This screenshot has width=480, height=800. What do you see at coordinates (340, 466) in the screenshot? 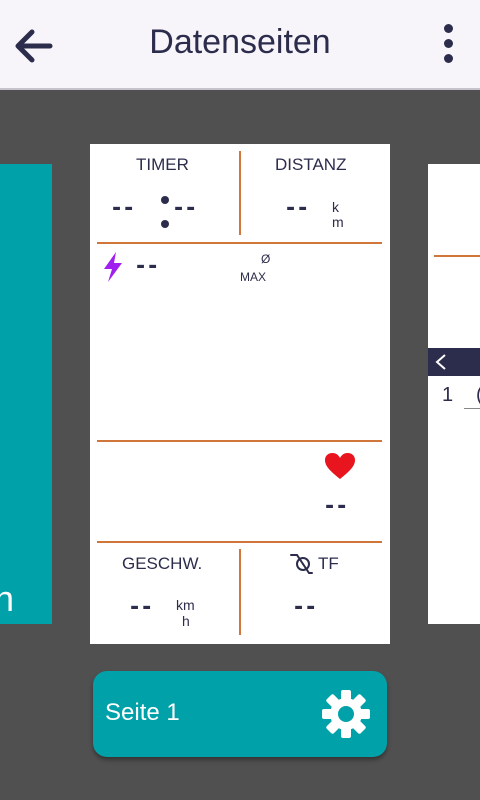
I see `heart-icon` at bounding box center [340, 466].